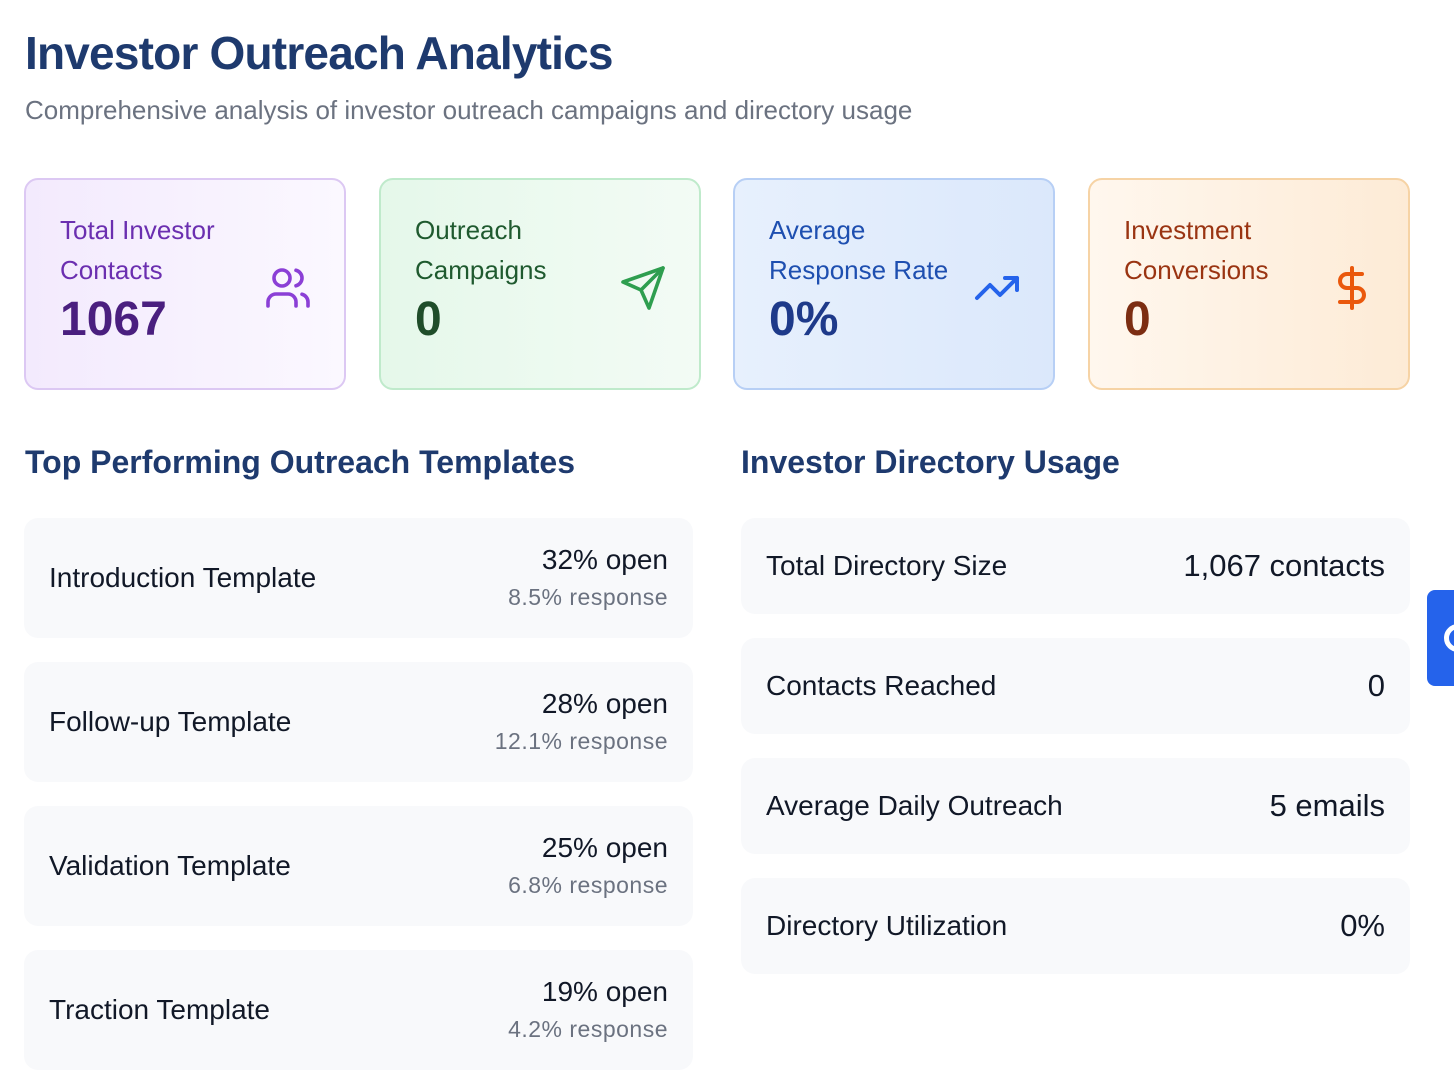  Describe the element at coordinates (1440, 638) in the screenshot. I see `feedback-side-tab` at that location.